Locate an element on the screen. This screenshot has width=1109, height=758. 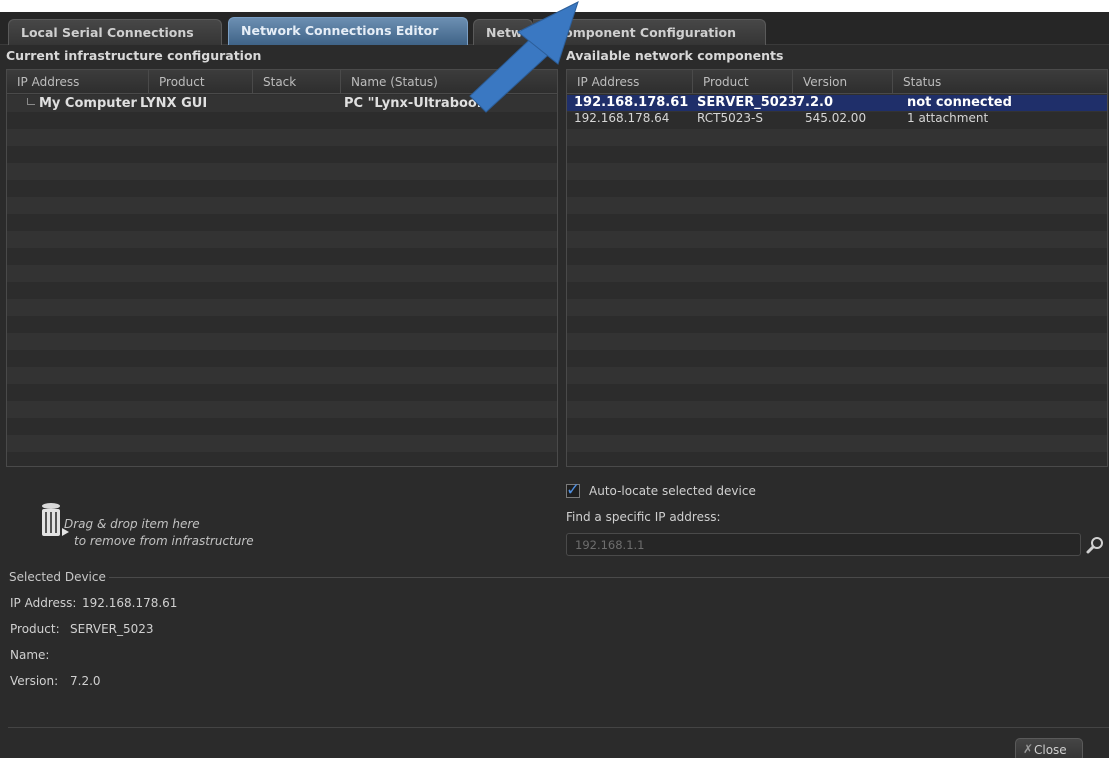
row-version: 7.2.0 is located at coordinates (815, 102).